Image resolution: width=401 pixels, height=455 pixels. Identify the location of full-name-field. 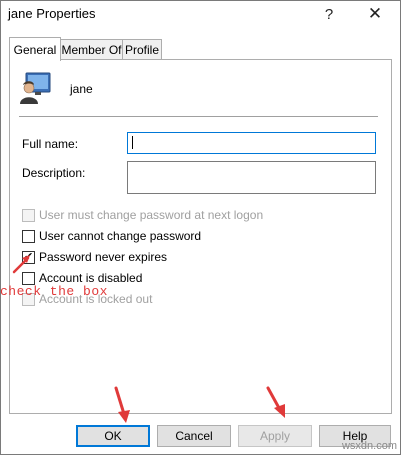
(251, 143).